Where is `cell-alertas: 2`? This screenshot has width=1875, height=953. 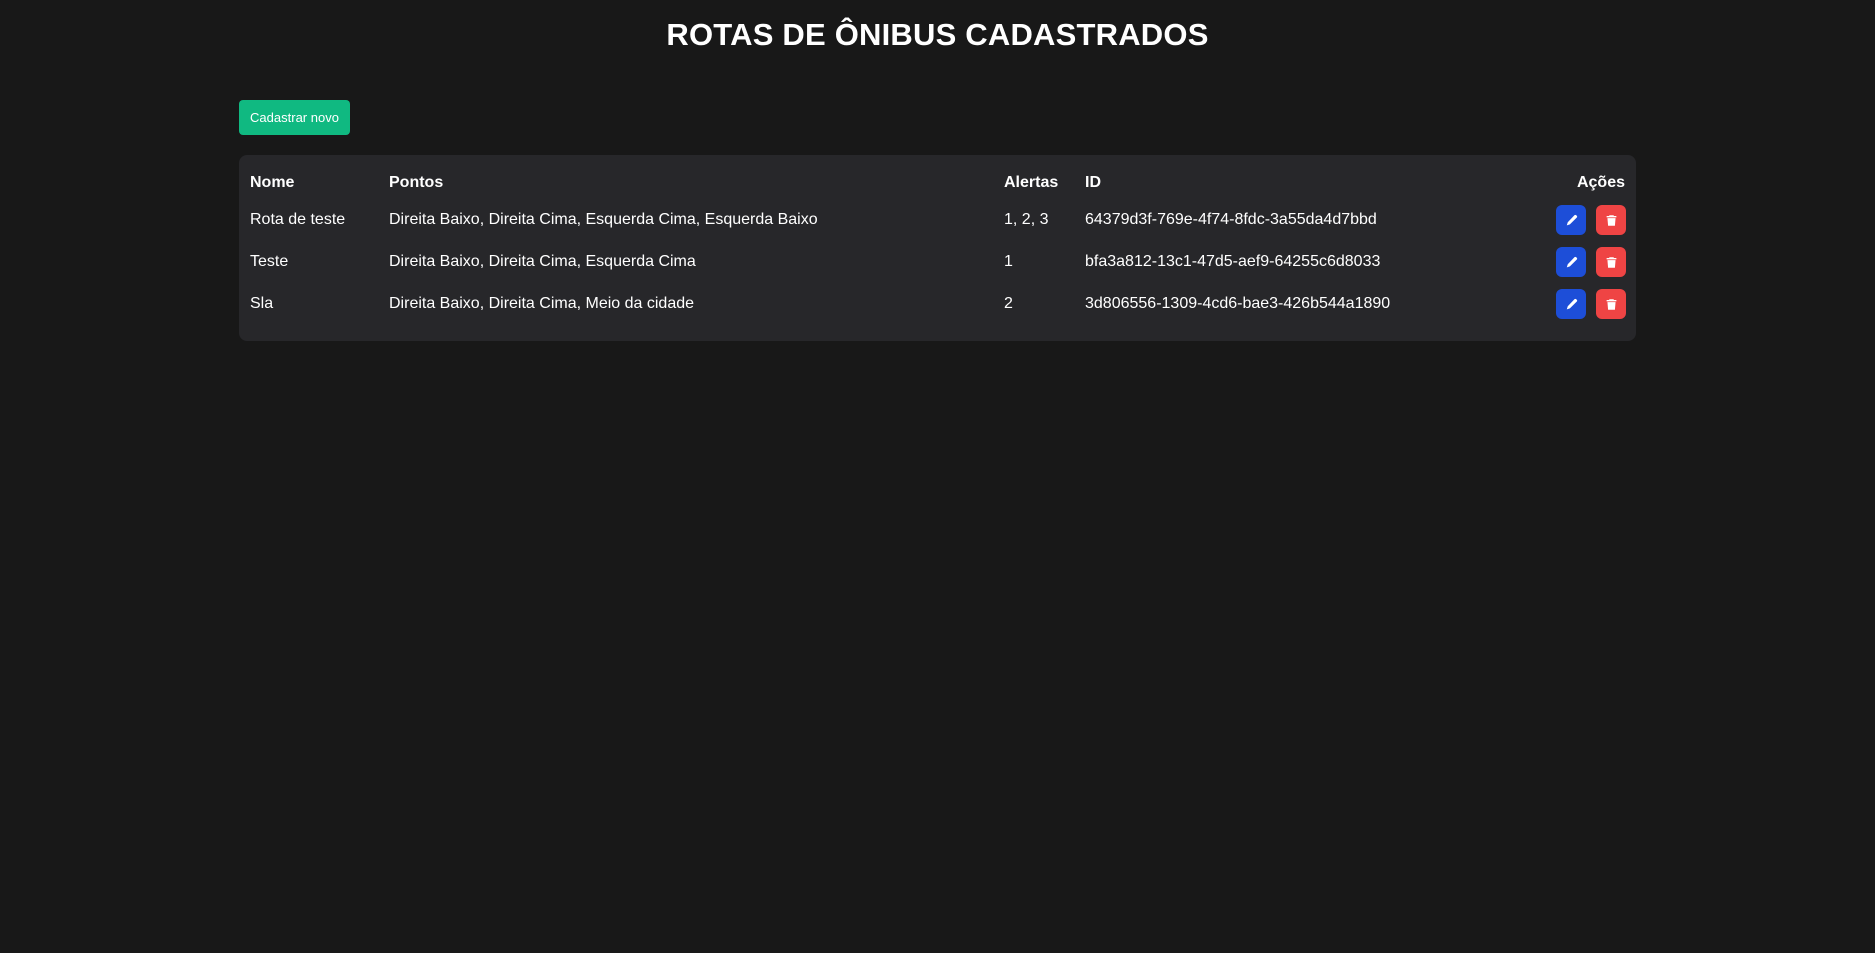 cell-alertas: 2 is located at coordinates (1008, 303).